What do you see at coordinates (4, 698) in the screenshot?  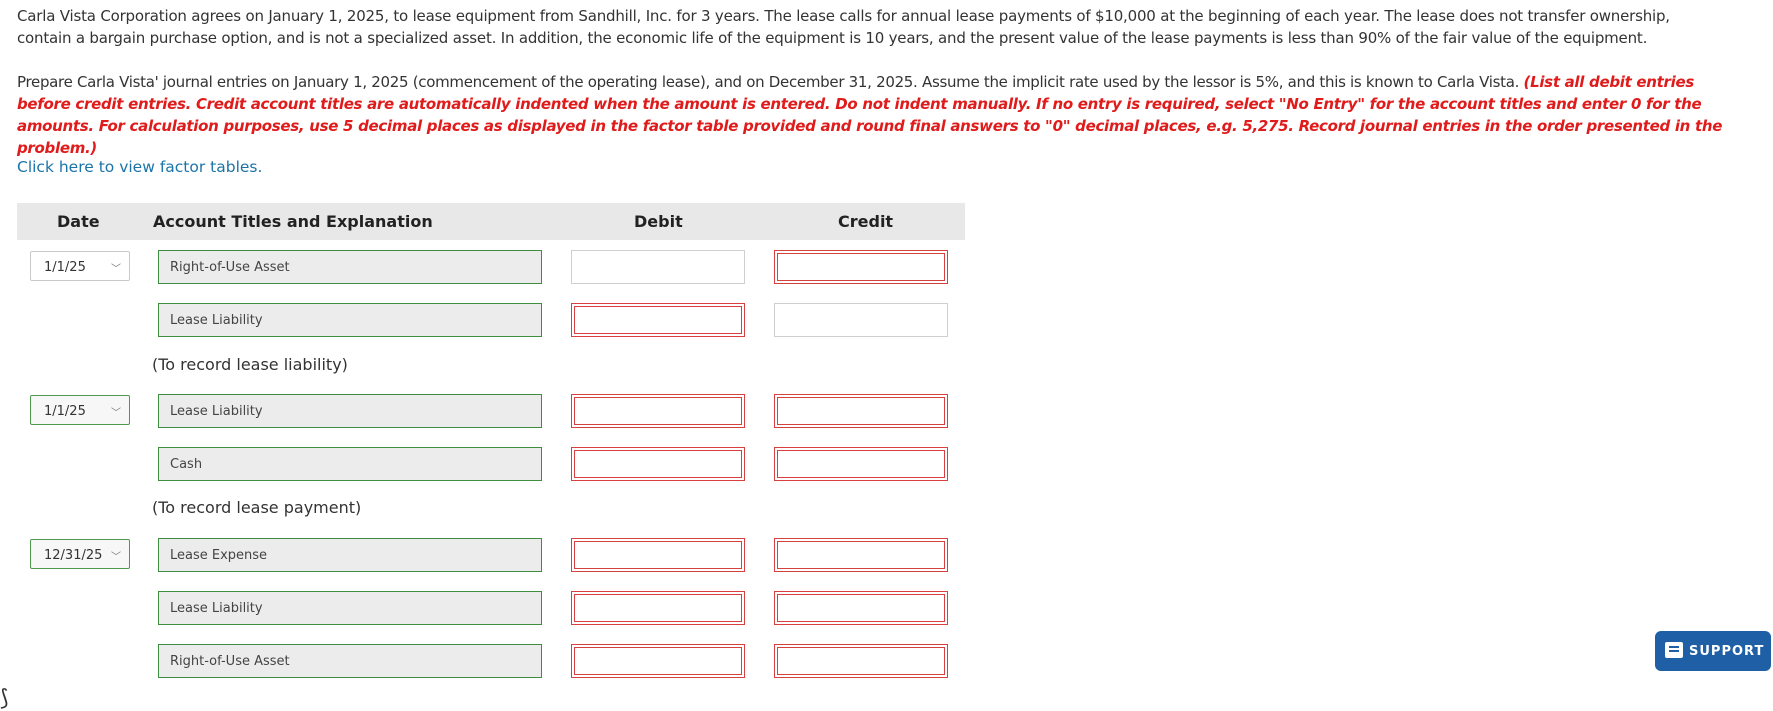 I see `mouse-cursor-icon: ⟆` at bounding box center [4, 698].